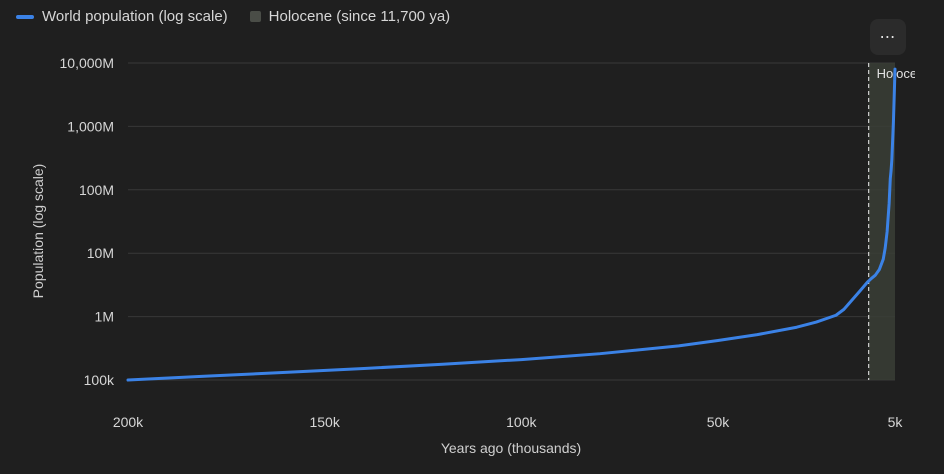  I want to click on holocene-band: Holocene be, so click(906, 221).